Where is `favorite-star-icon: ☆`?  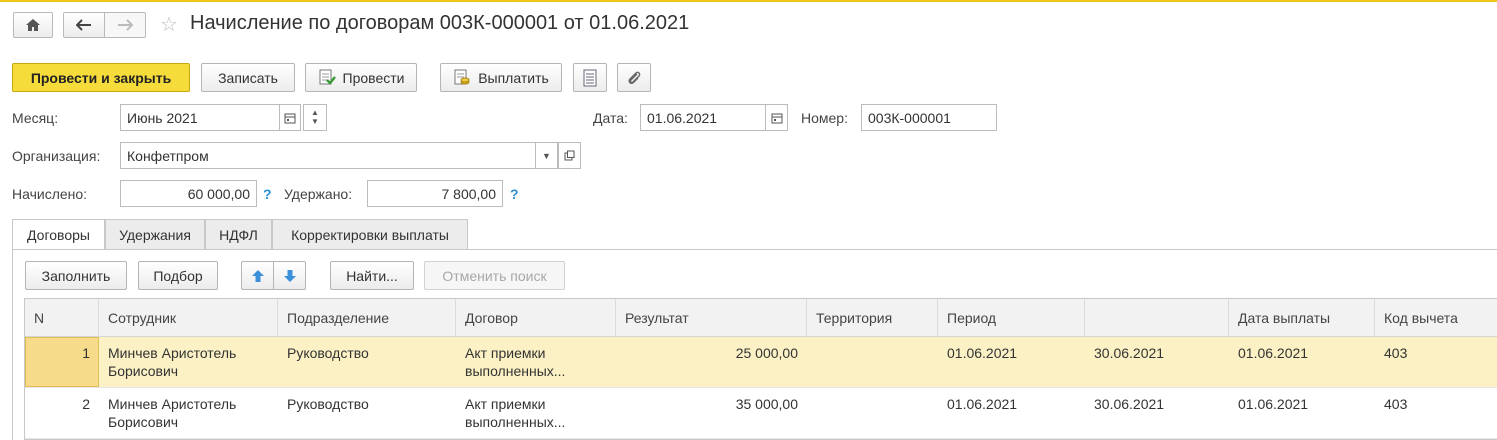
favorite-star-icon: ☆ is located at coordinates (169, 24).